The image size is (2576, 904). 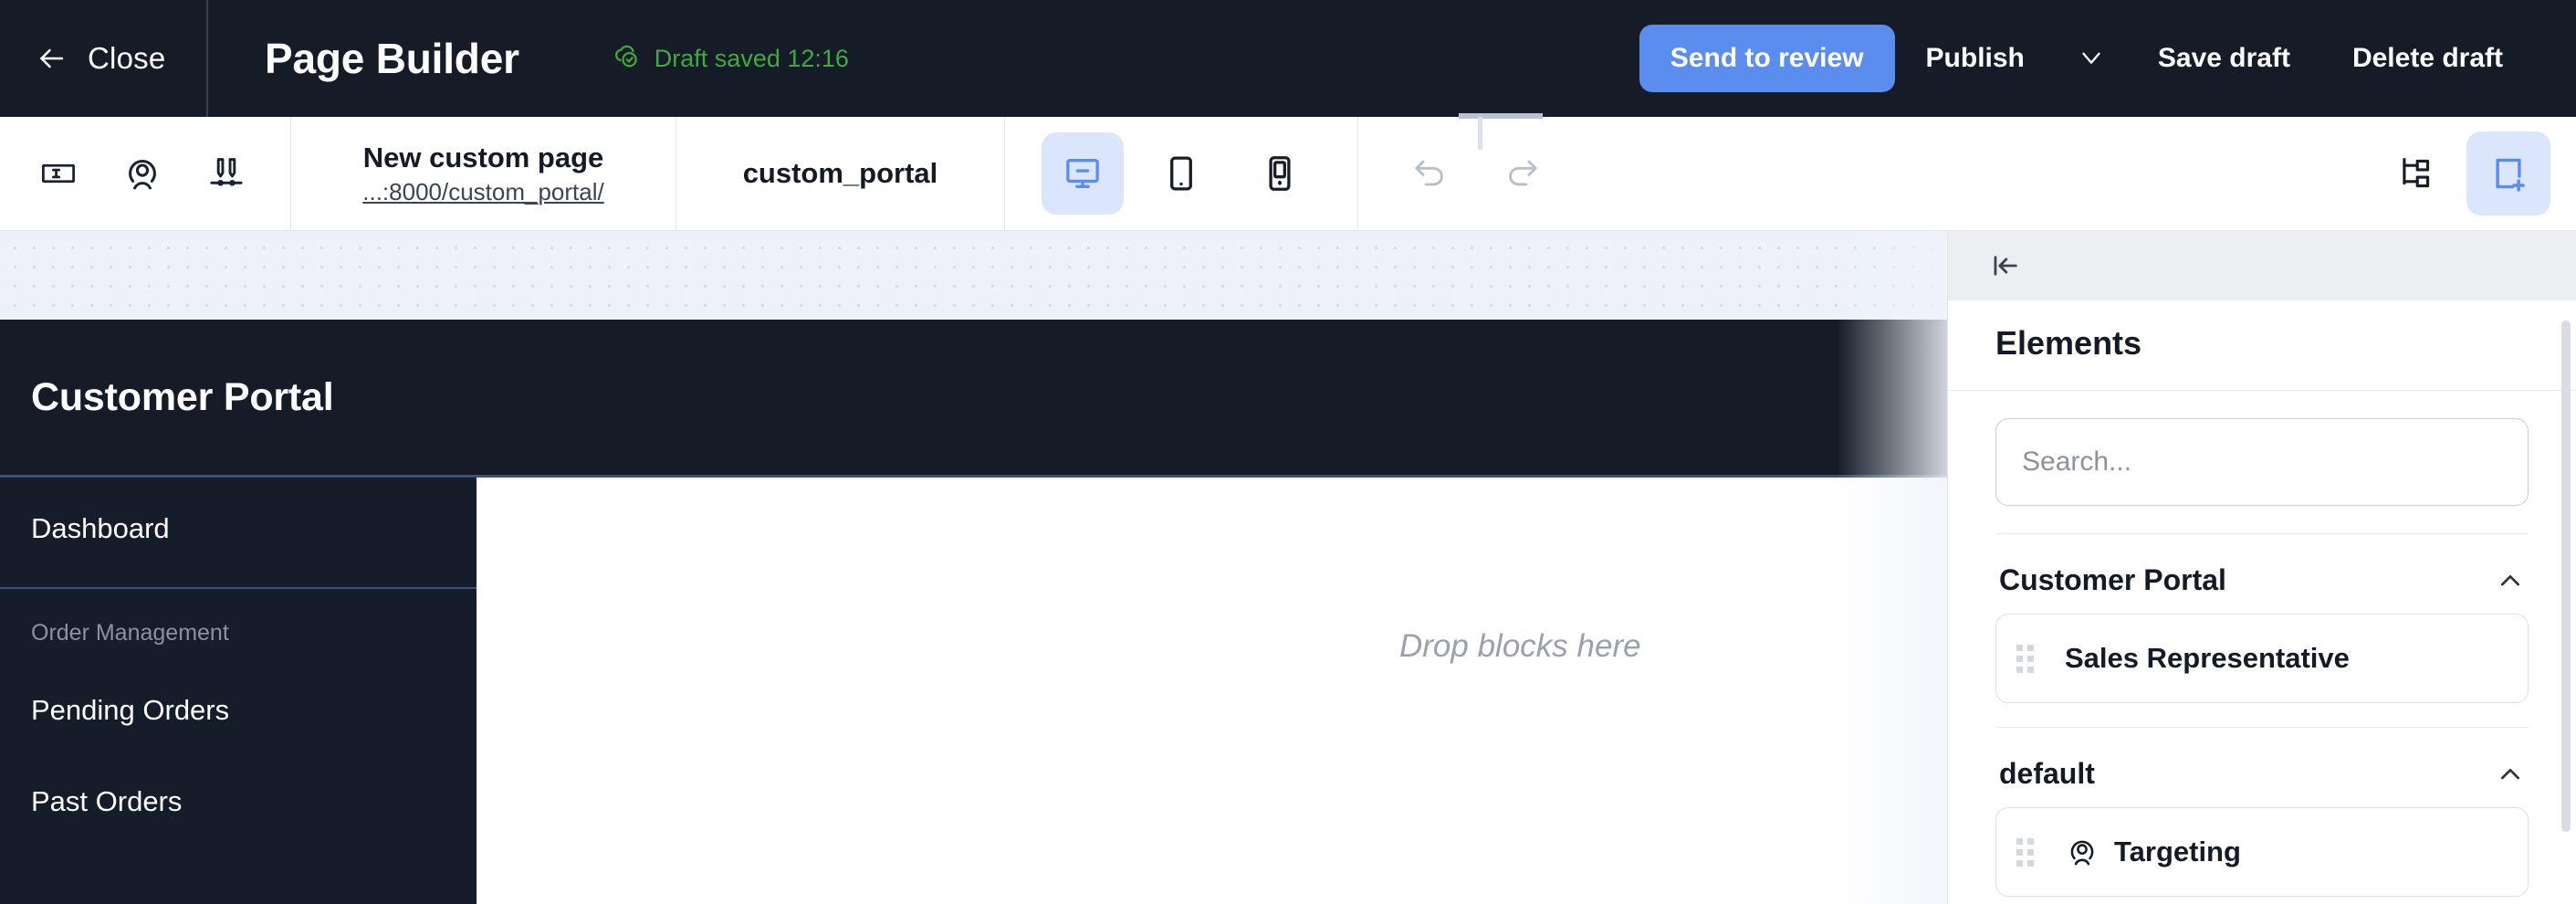 I want to click on device-tablet-button, so click(x=1181, y=174).